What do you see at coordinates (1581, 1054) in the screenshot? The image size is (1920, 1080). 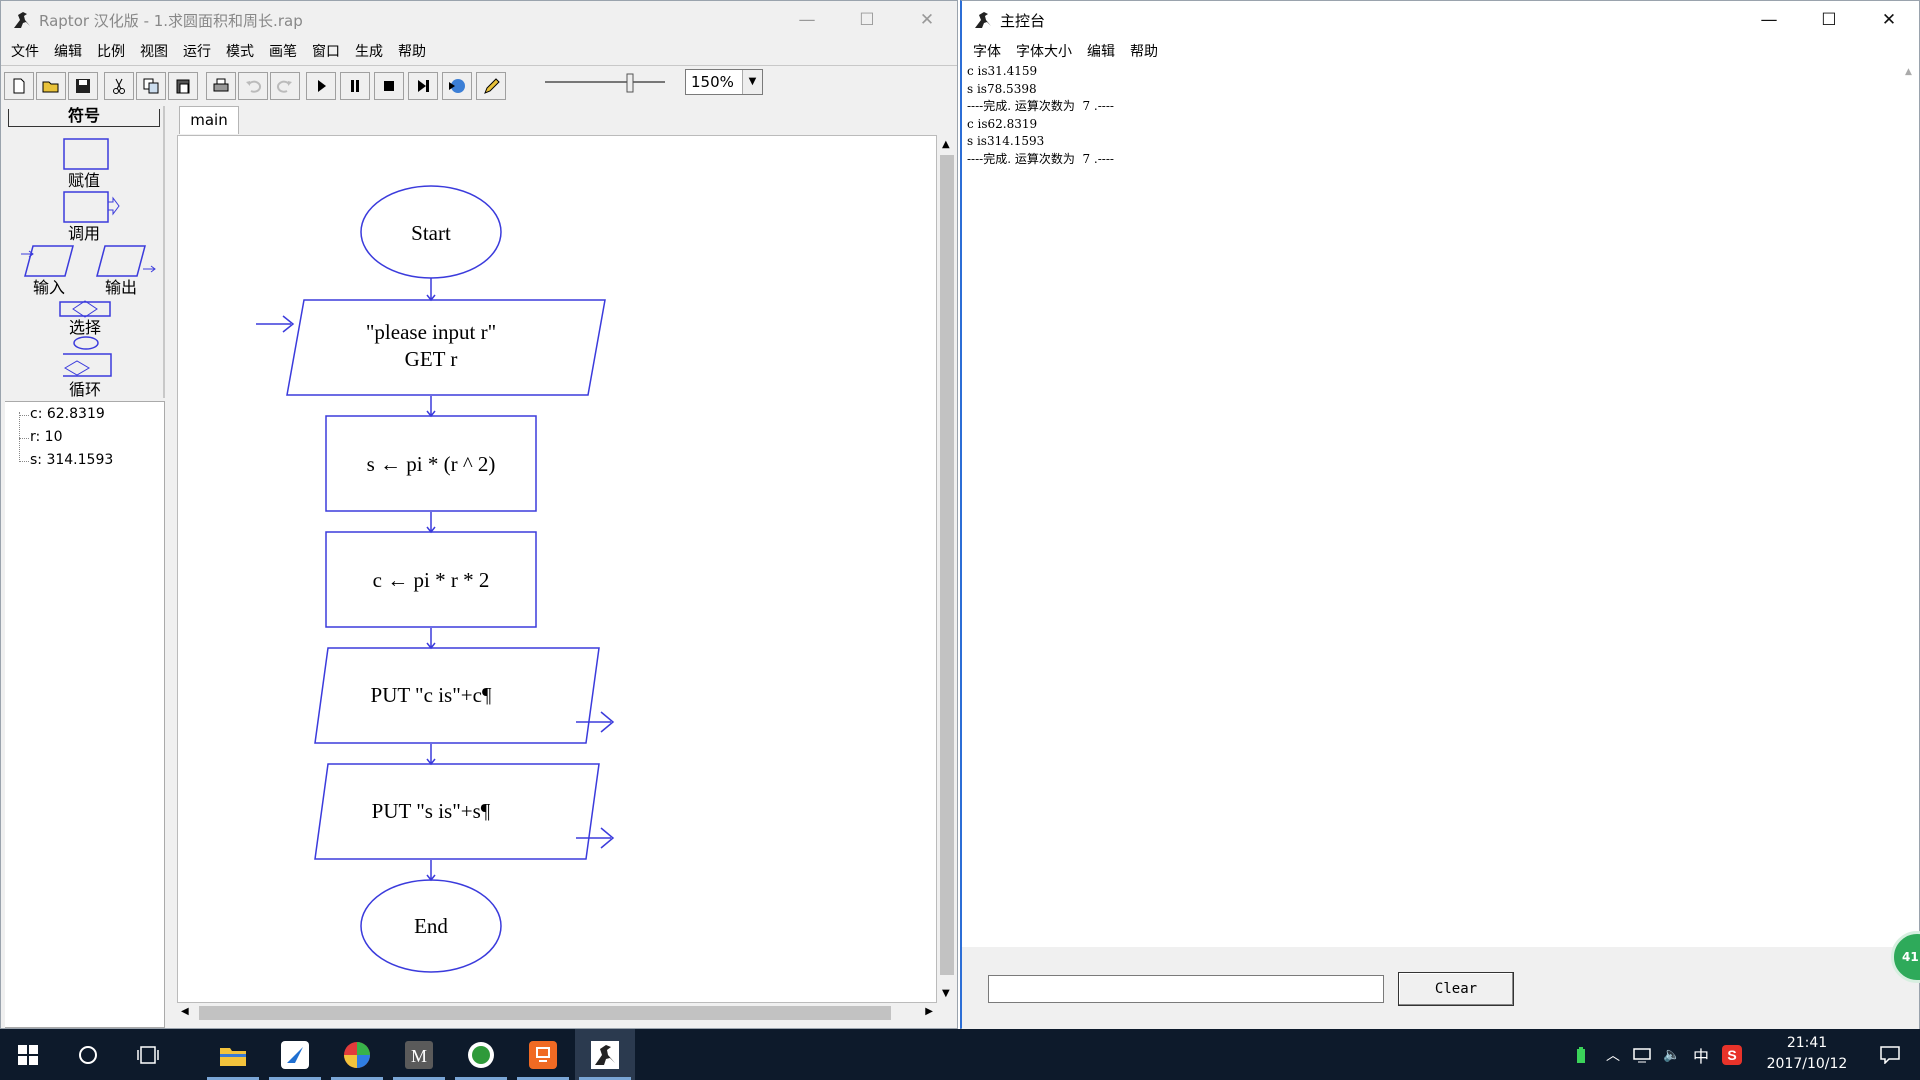 I see `battery-charging-icon` at bounding box center [1581, 1054].